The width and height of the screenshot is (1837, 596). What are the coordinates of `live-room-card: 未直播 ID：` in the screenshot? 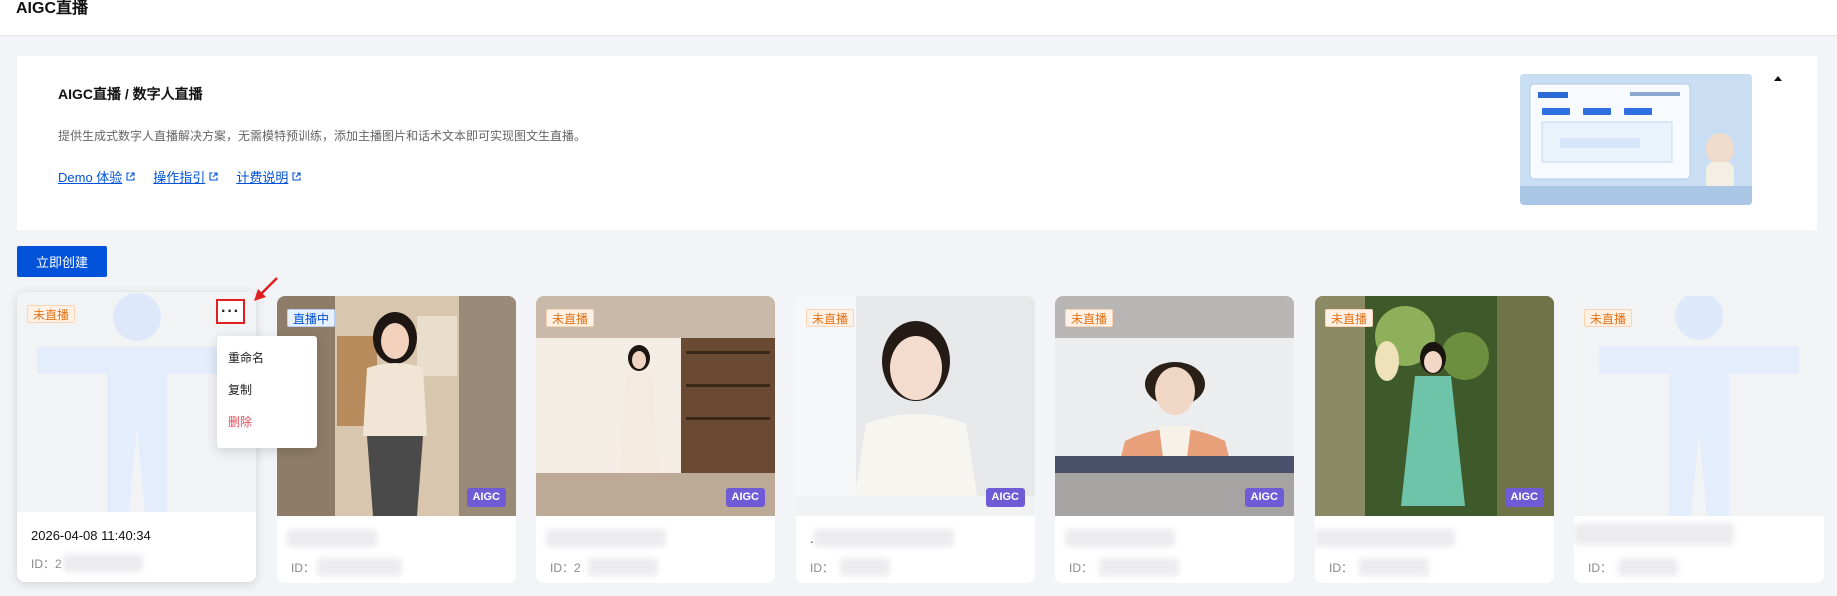 It's located at (1699, 439).